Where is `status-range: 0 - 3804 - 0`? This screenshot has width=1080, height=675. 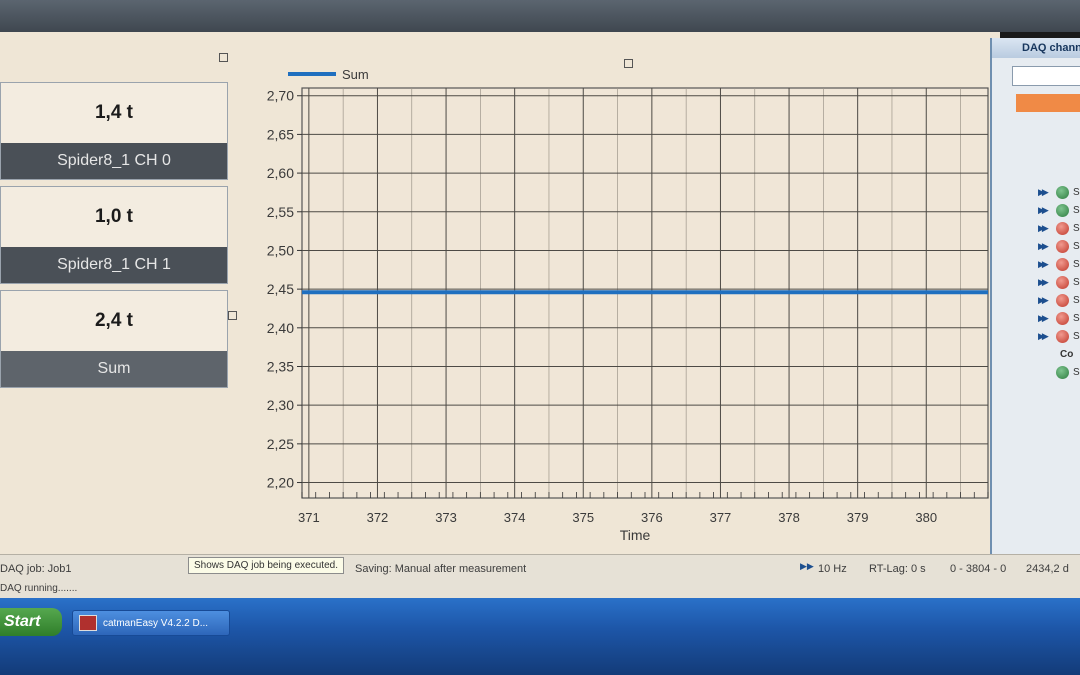
status-range: 0 - 3804 - 0 is located at coordinates (978, 569).